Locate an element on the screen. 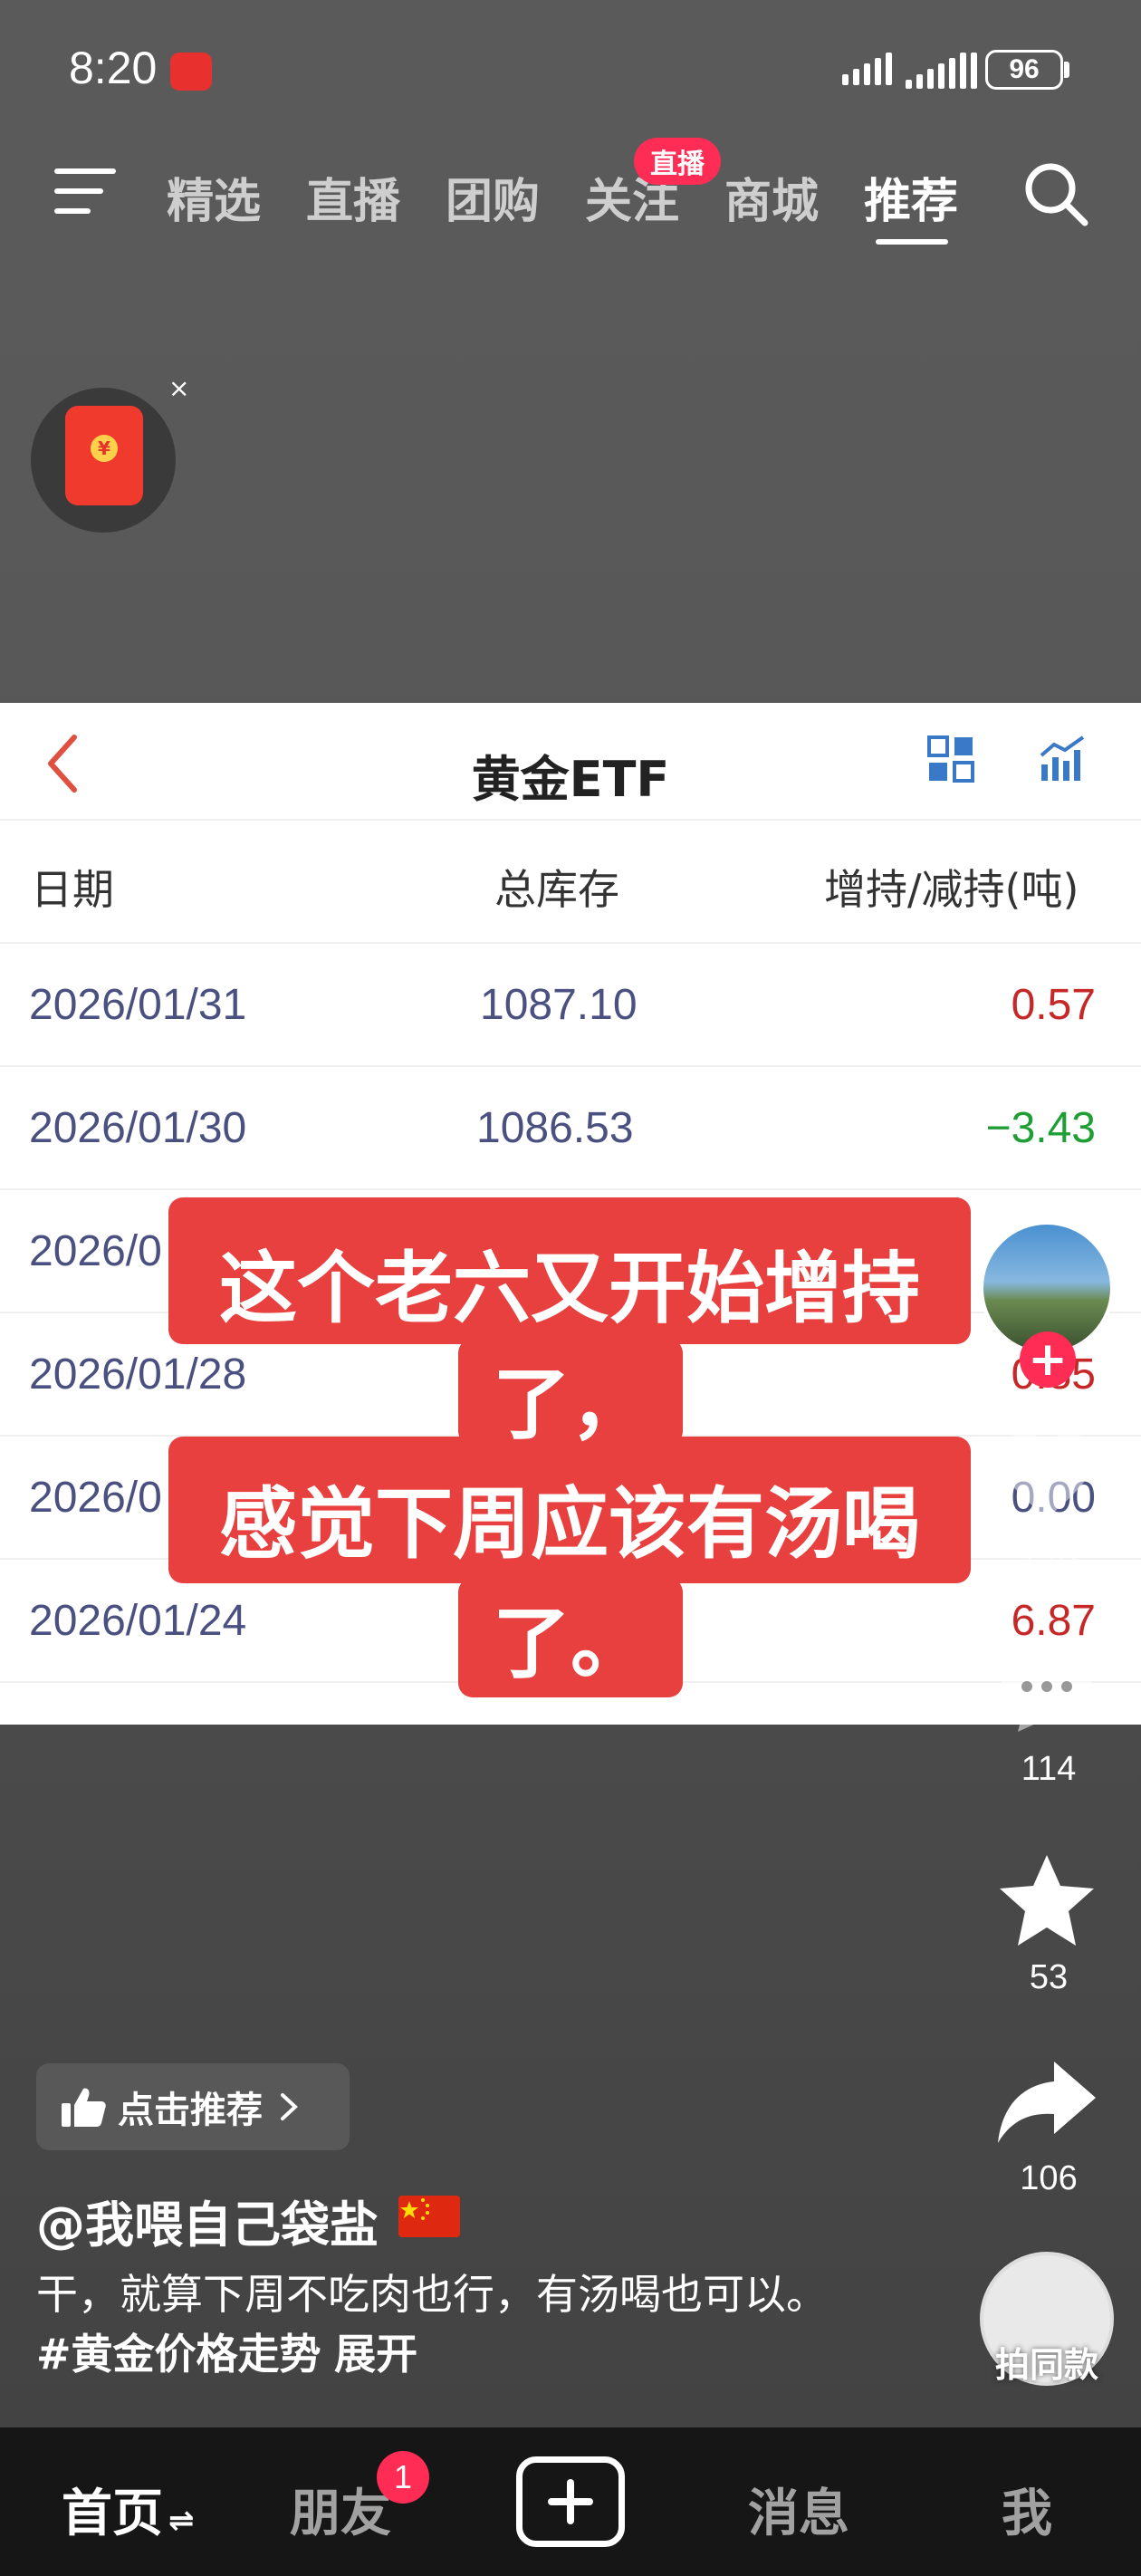 Image resolution: width=1141 pixels, height=2576 pixels. share-count: 106 is located at coordinates (1049, 2178).